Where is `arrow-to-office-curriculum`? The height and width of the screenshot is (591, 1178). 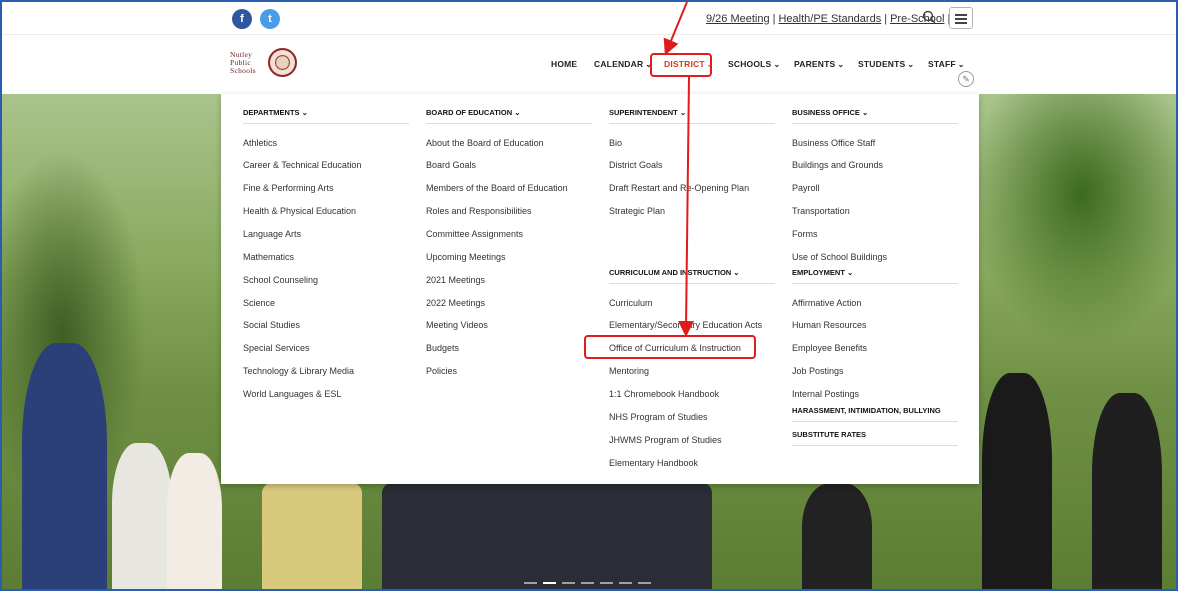 arrow-to-office-curriculum is located at coordinates (686, 206).